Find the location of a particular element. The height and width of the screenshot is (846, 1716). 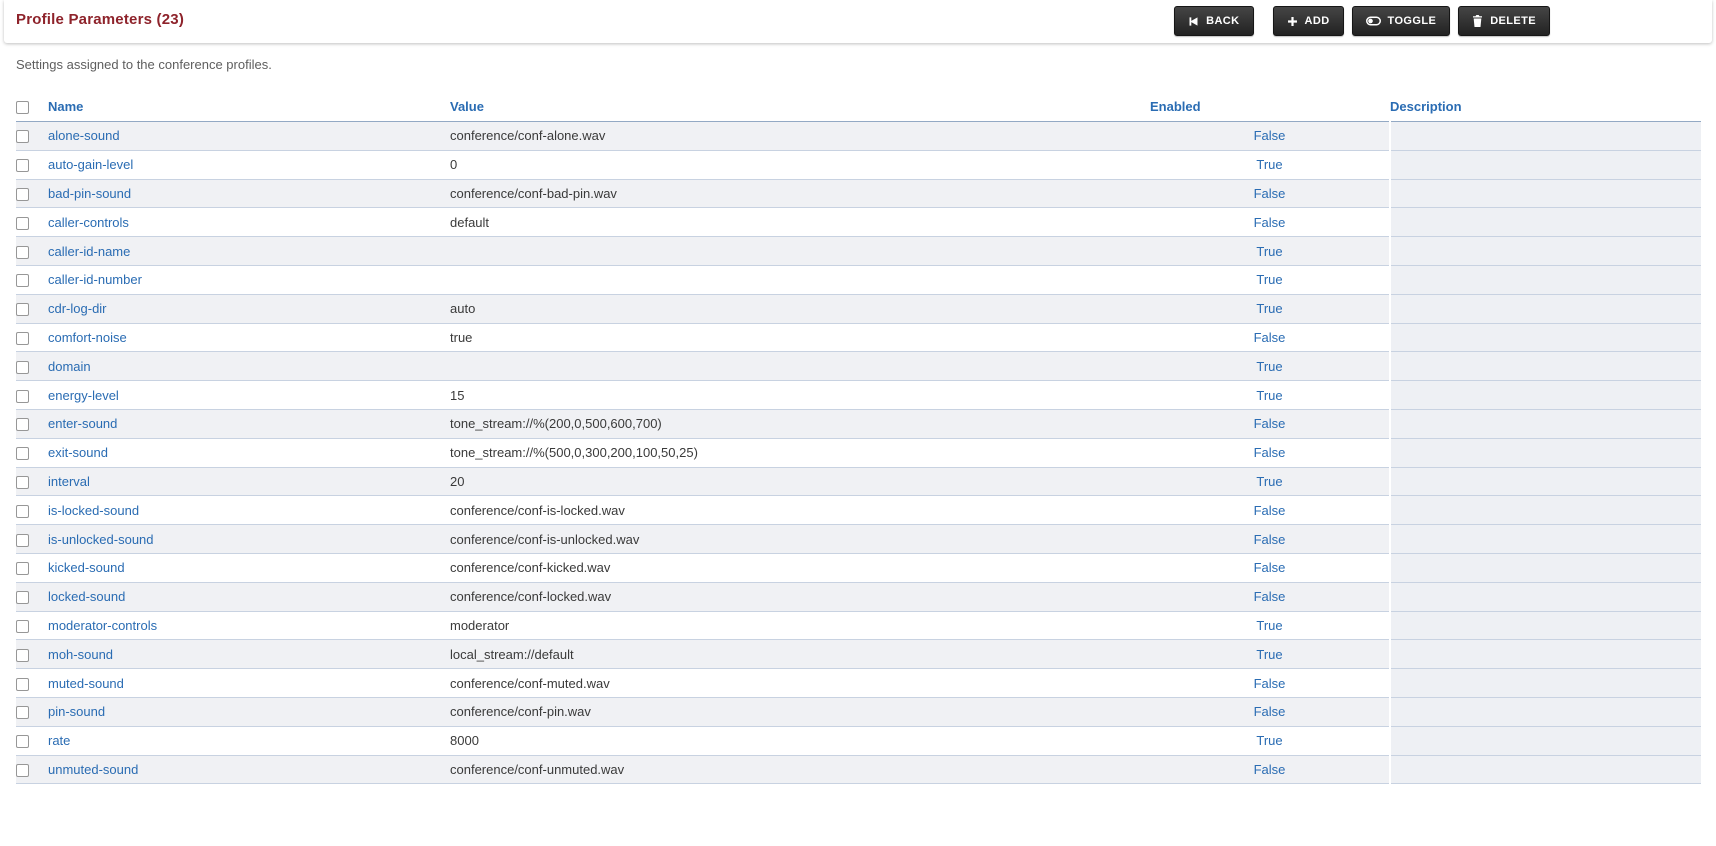

row-name-link: domain is located at coordinates (69, 366).